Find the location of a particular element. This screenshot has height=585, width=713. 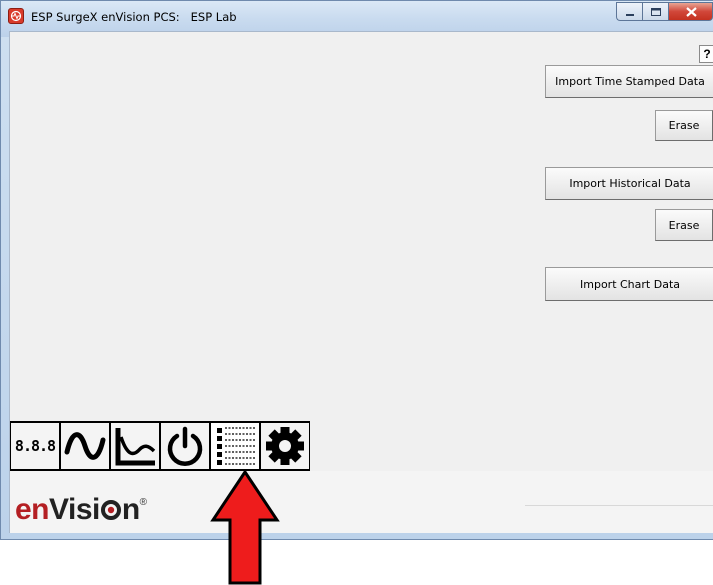

logo-power-o-icon is located at coordinates (111, 506).